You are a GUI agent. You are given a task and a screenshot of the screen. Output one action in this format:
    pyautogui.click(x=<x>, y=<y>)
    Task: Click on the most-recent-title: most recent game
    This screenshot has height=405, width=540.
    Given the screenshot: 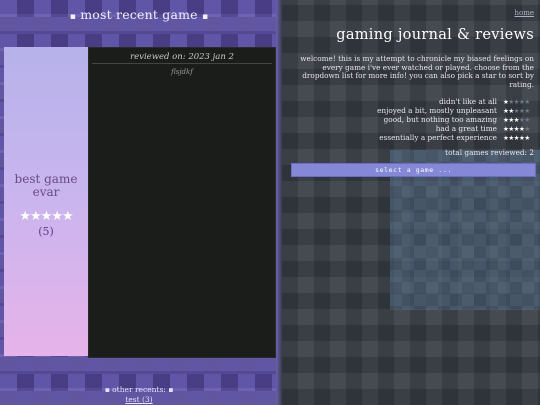 What is the action you would take?
    pyautogui.click(x=139, y=14)
    